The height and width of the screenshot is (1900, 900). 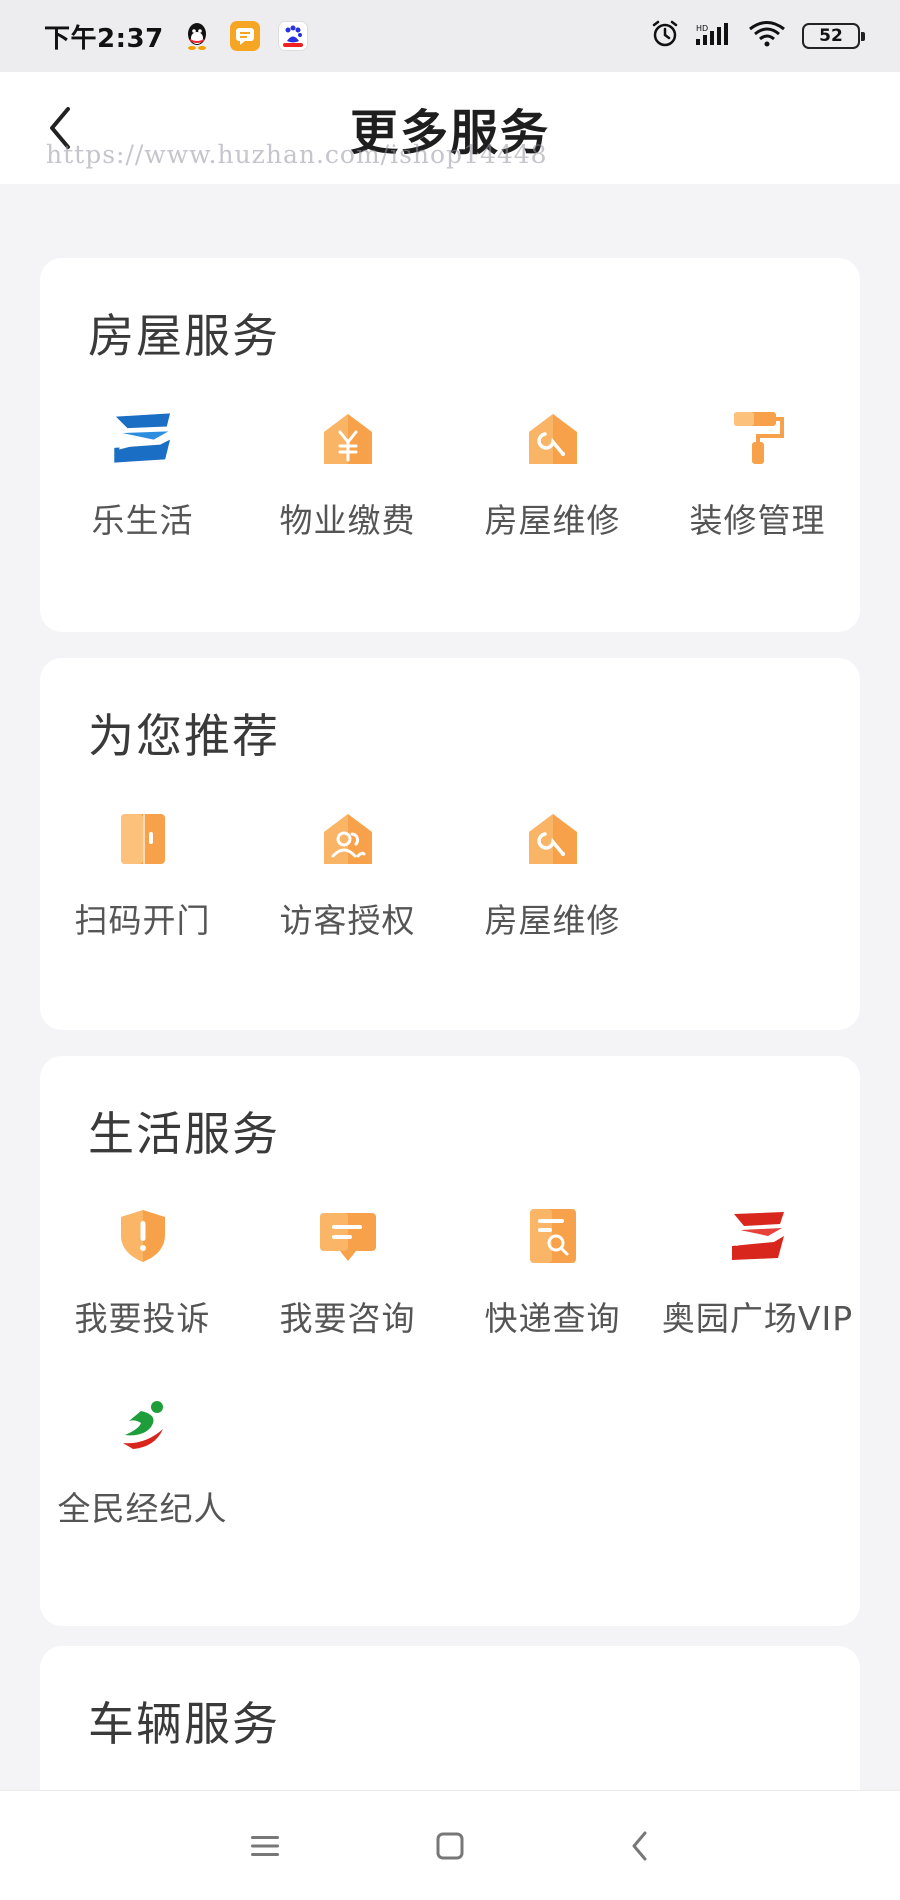 I want to click on service-renovation: 装修管理, so click(x=757, y=468).